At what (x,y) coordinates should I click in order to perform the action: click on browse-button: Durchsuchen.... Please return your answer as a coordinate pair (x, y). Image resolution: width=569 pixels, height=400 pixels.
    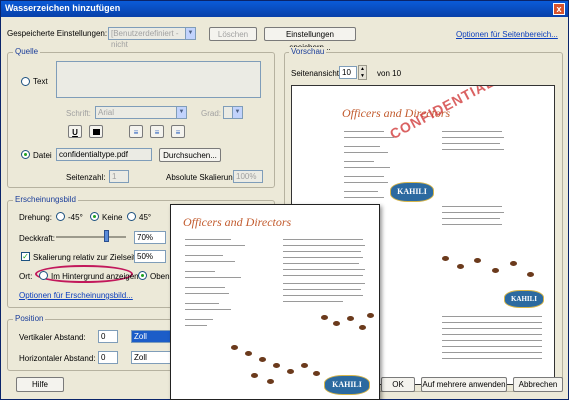
    Looking at the image, I should click on (190, 155).